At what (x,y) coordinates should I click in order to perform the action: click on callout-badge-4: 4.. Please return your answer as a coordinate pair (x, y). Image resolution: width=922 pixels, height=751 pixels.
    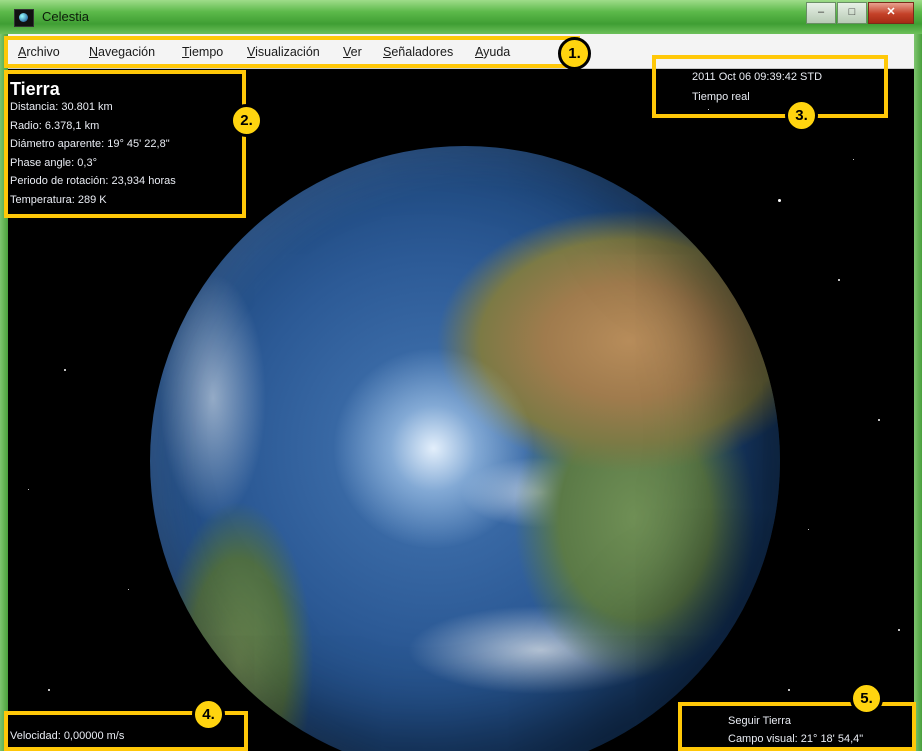
    Looking at the image, I should click on (208, 714).